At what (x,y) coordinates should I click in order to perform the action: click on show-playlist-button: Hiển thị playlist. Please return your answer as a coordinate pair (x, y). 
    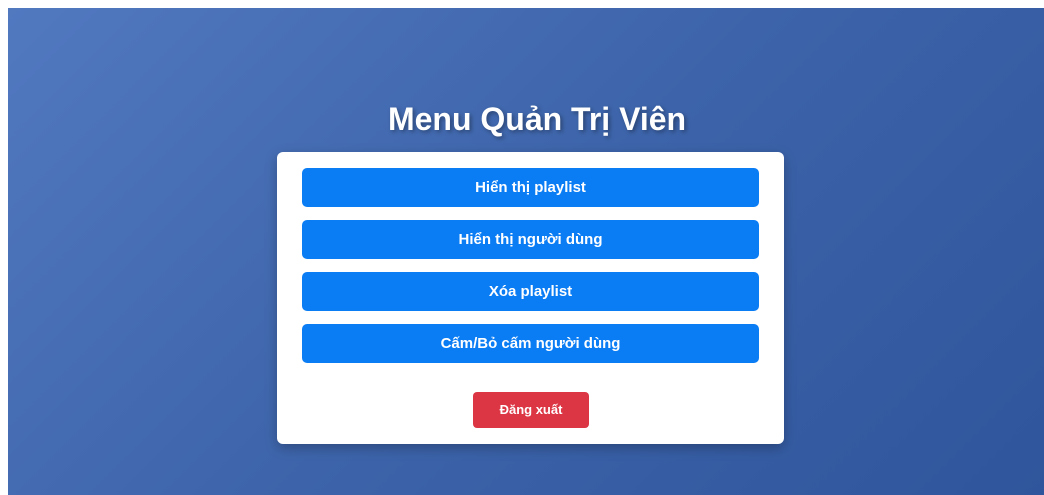
    Looking at the image, I should click on (530, 187).